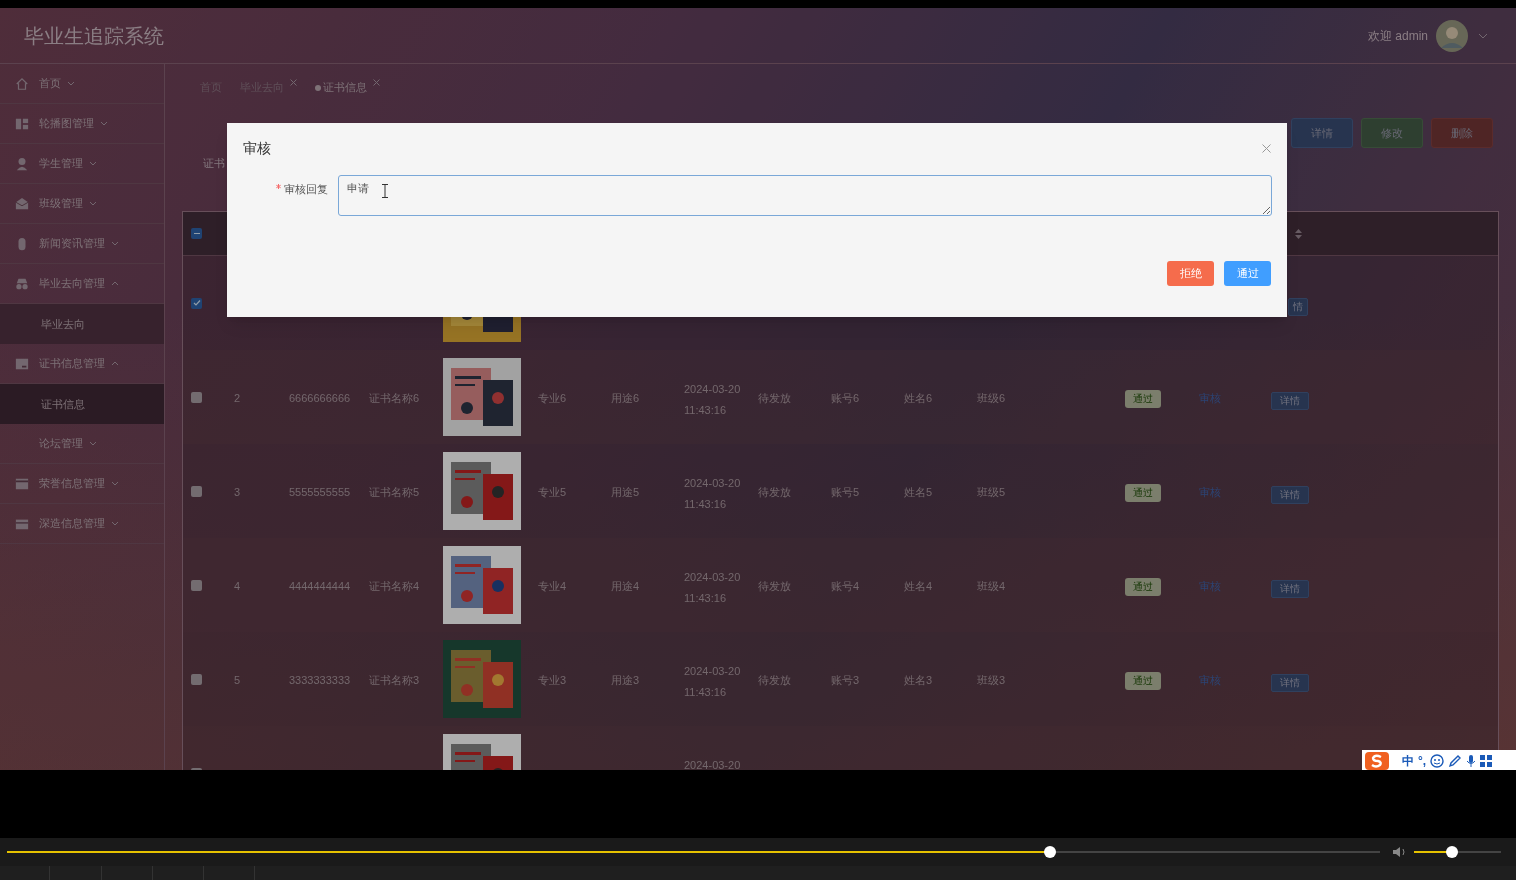  What do you see at coordinates (320, 586) in the screenshot?
I see `table-cell: 4444444444` at bounding box center [320, 586].